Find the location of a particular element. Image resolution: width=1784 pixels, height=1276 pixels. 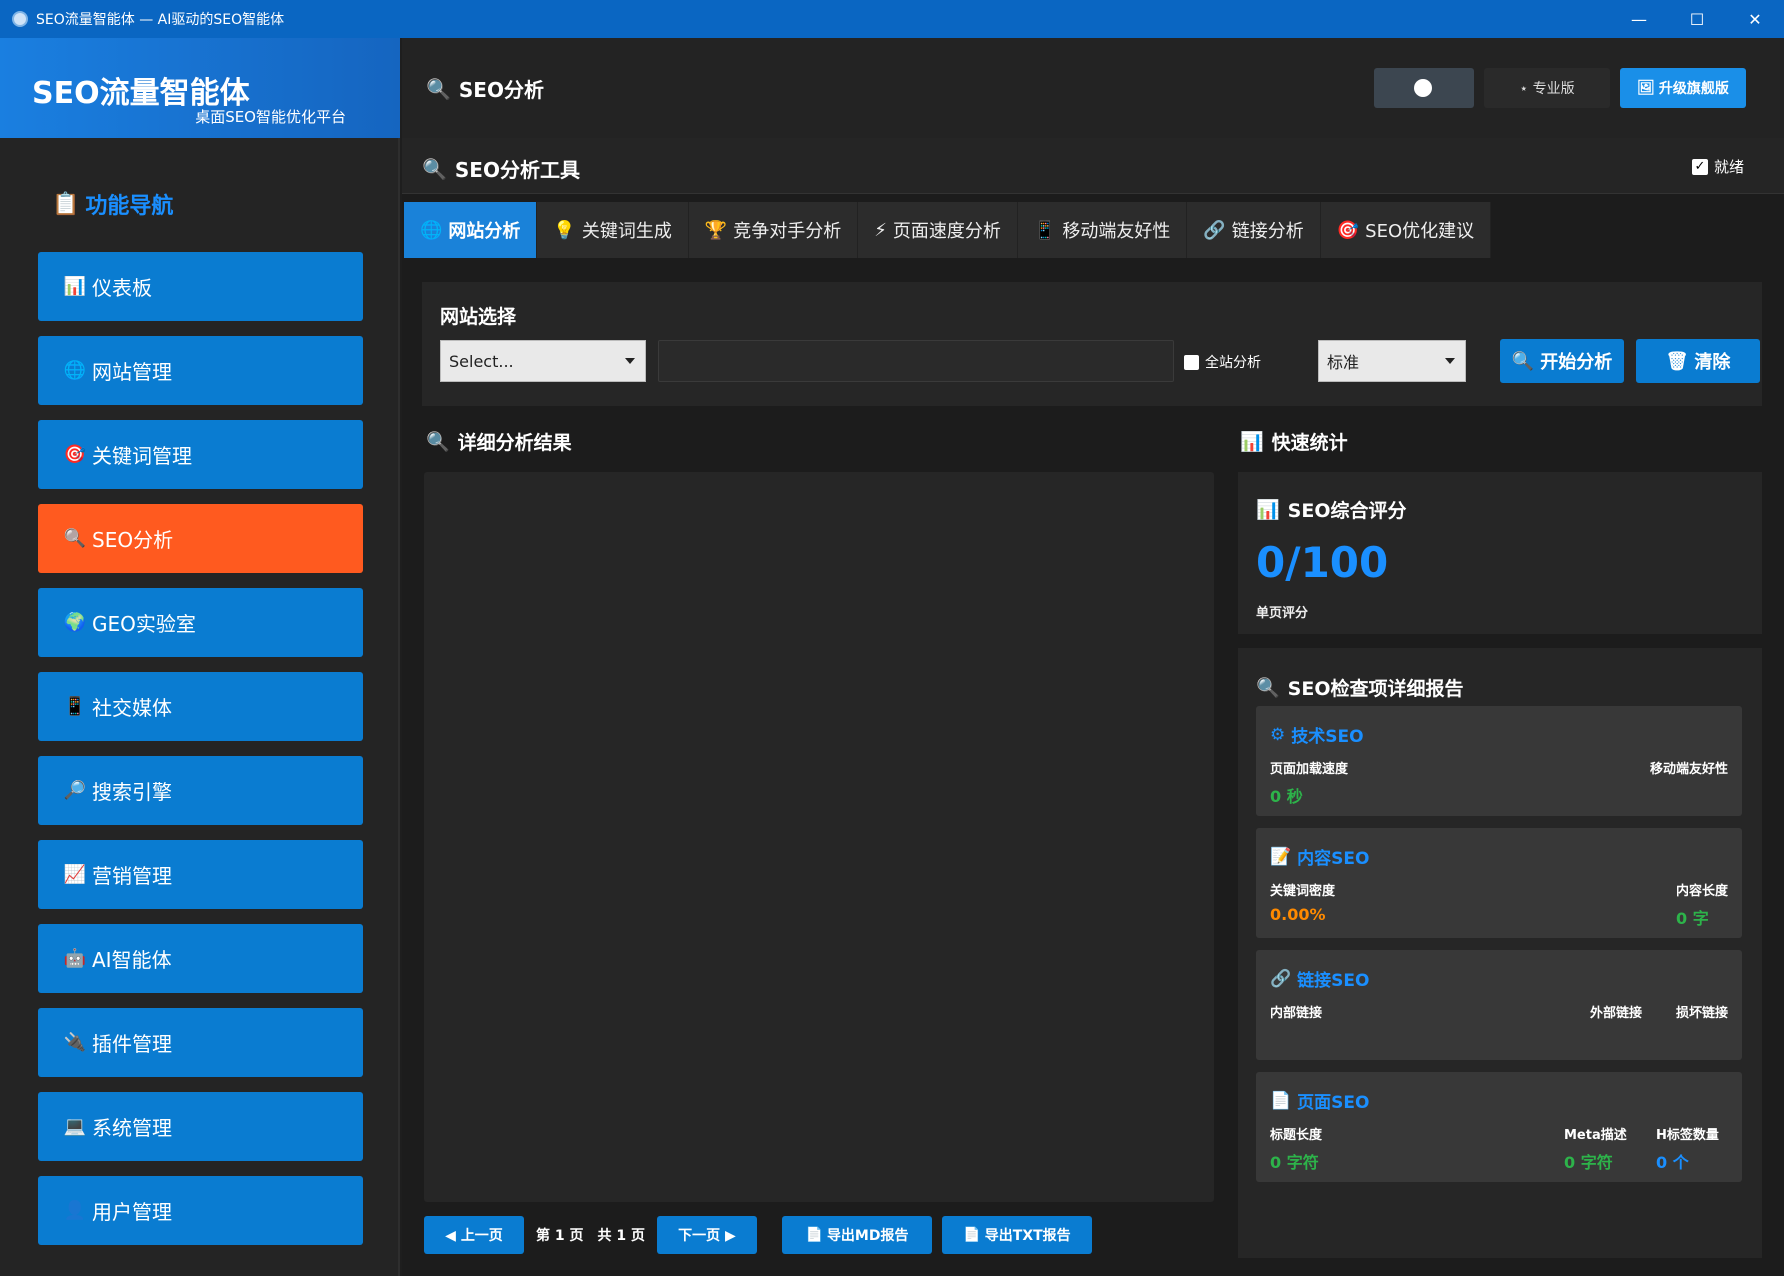

metric-value: 0 秒 is located at coordinates (1286, 796).